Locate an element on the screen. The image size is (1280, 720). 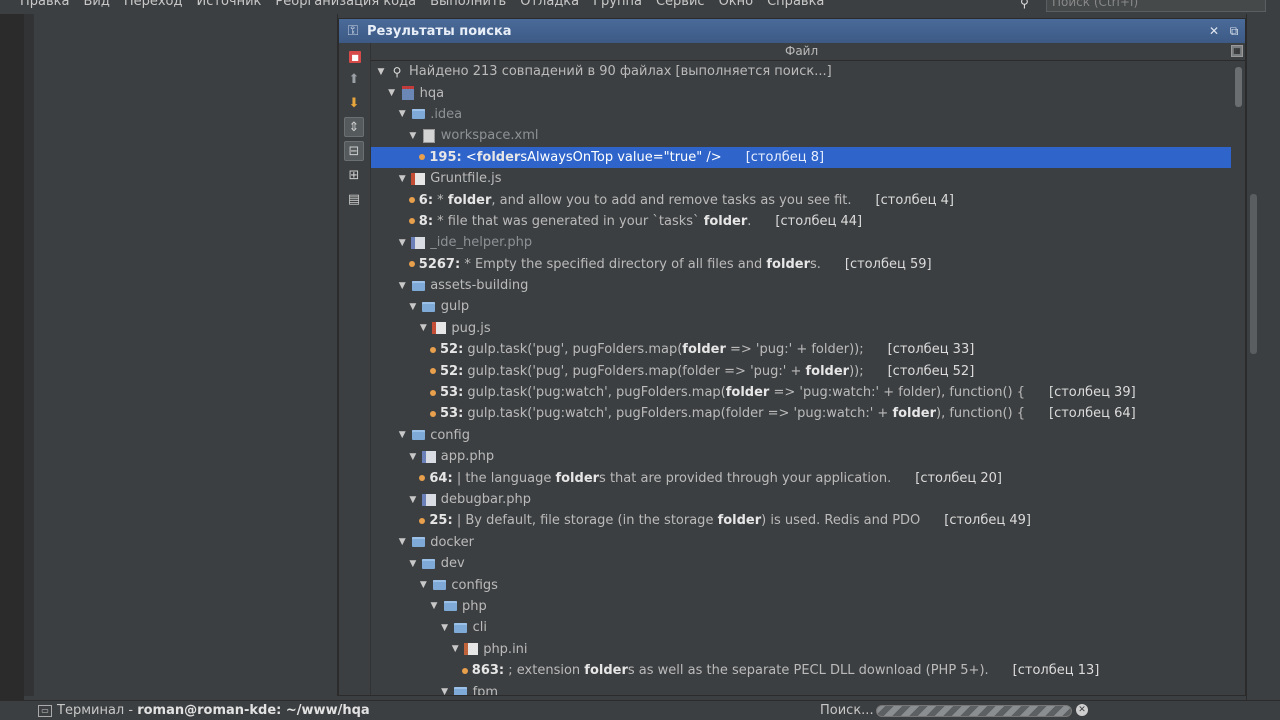
file-icon: ▤ is located at coordinates (354, 199).